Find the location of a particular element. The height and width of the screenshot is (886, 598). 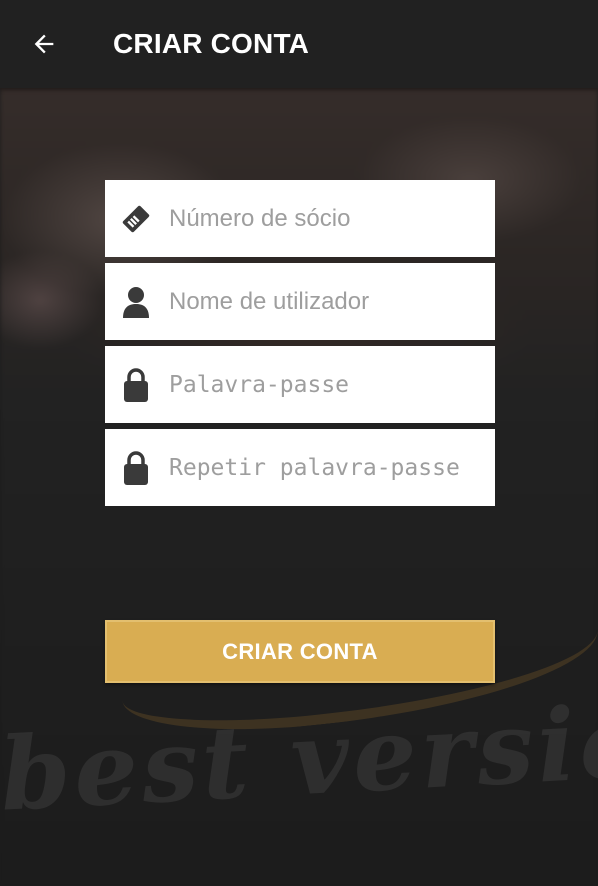

app-bar: CRIAR CONTA is located at coordinates (299, 44).